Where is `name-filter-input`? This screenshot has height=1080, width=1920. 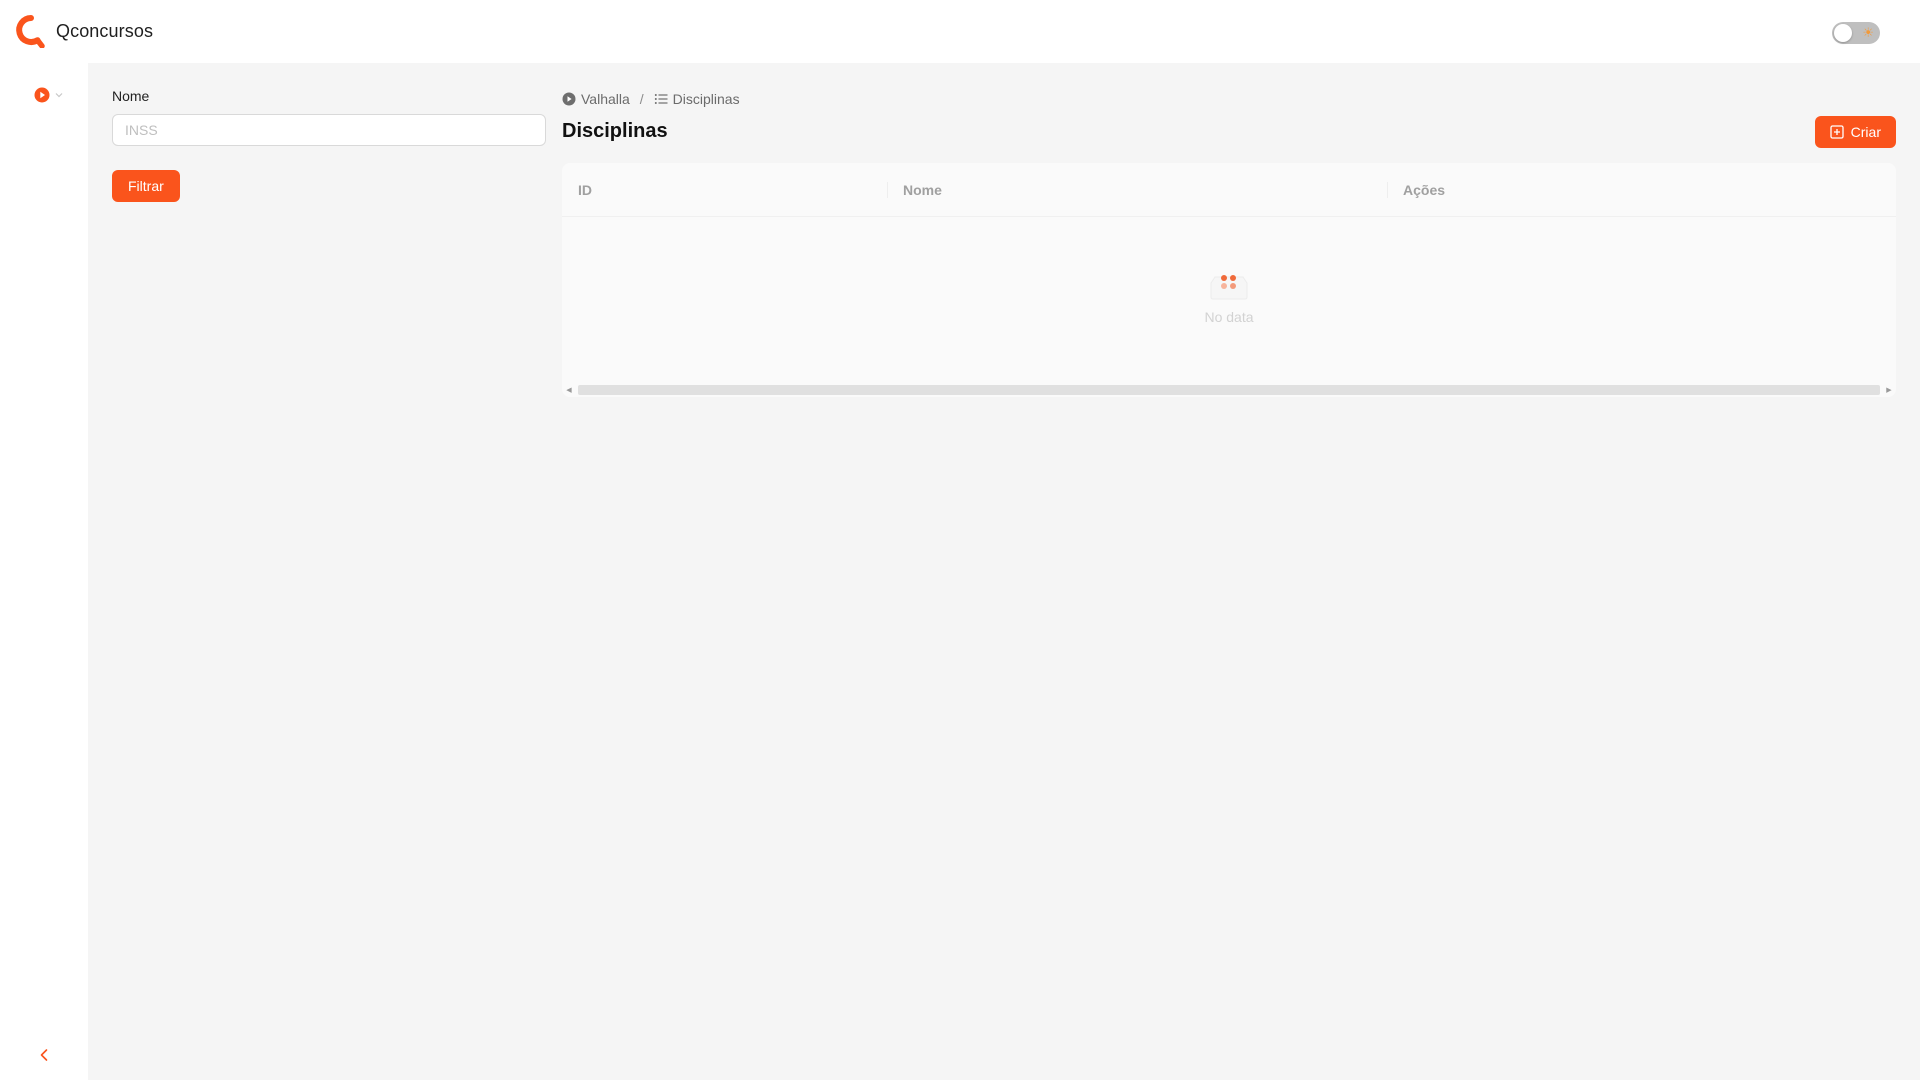 name-filter-input is located at coordinates (329, 130).